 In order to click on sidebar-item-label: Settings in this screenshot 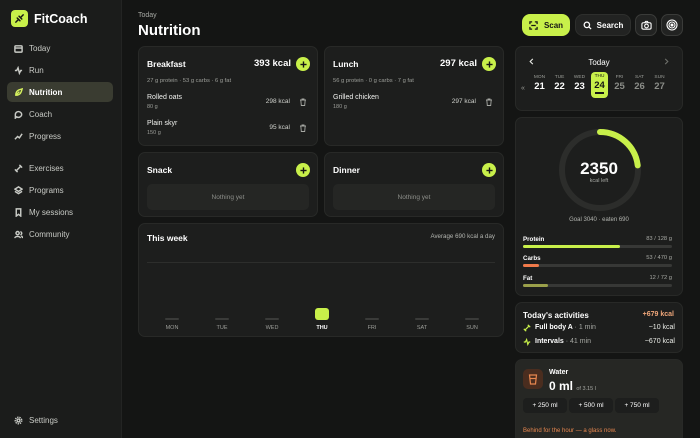, I will do `click(43, 420)`.